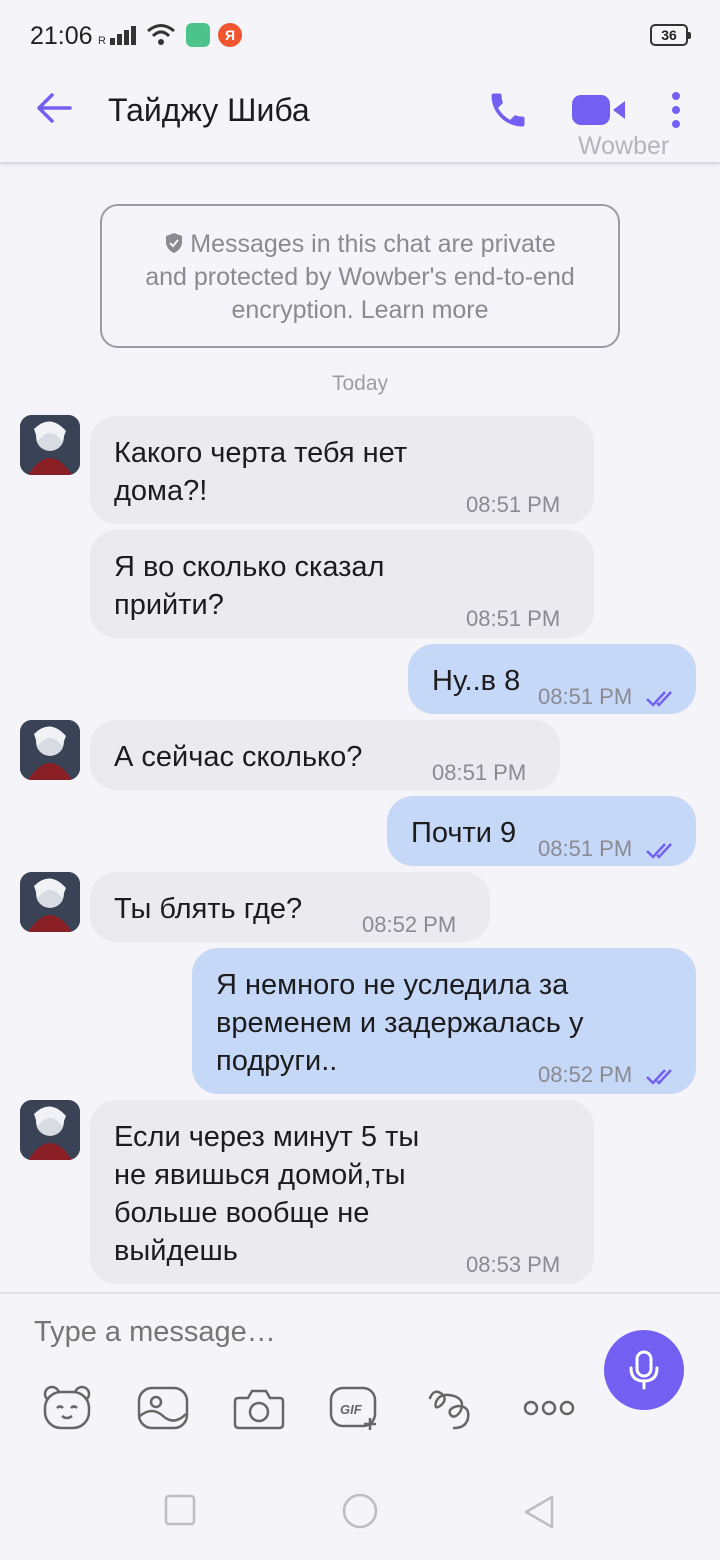 This screenshot has width=720, height=1560. I want to click on video-call-icon, so click(599, 110).